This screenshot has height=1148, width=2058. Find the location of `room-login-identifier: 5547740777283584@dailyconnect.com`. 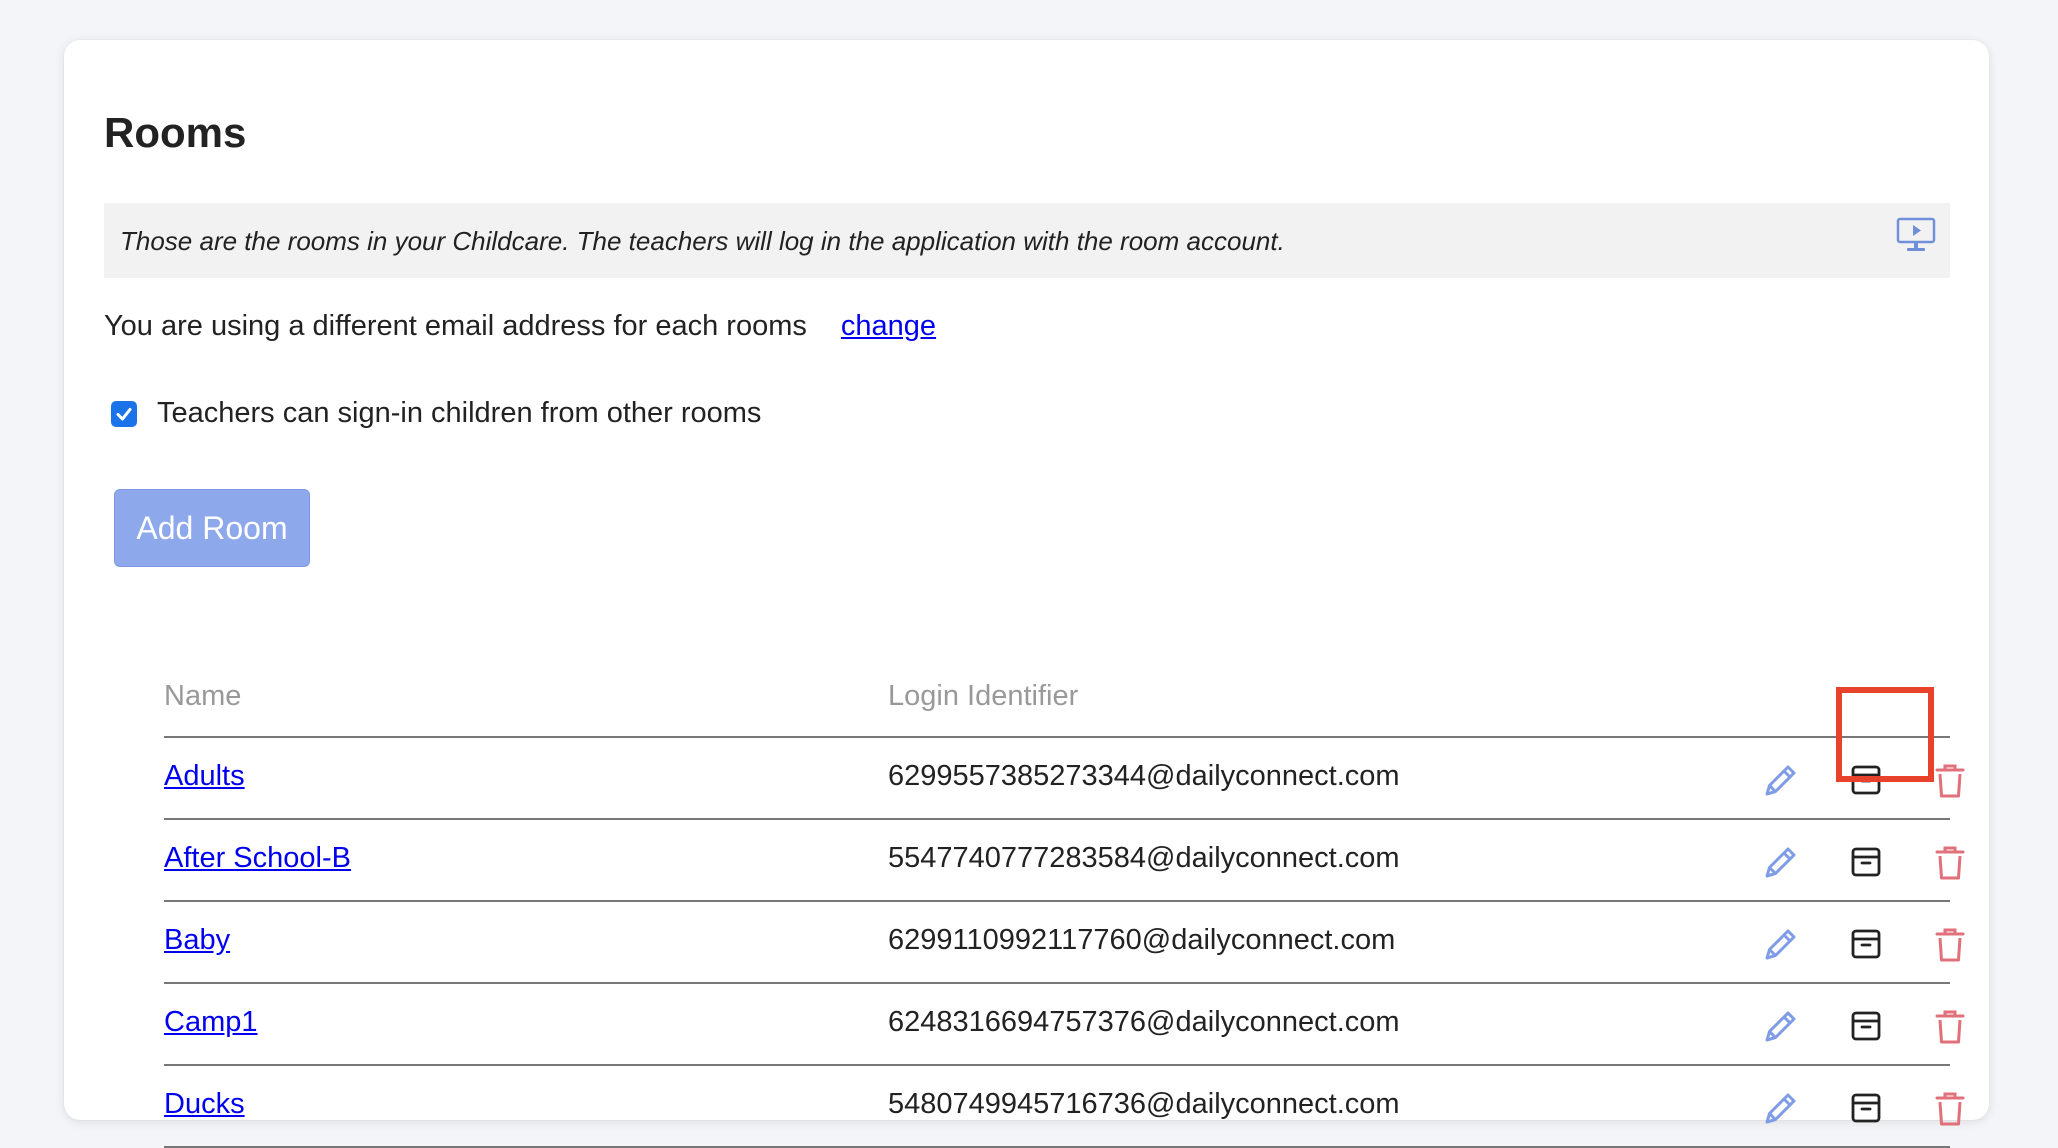

room-login-identifier: 5547740777283584@dailyconnect.com is located at coordinates (1144, 858).